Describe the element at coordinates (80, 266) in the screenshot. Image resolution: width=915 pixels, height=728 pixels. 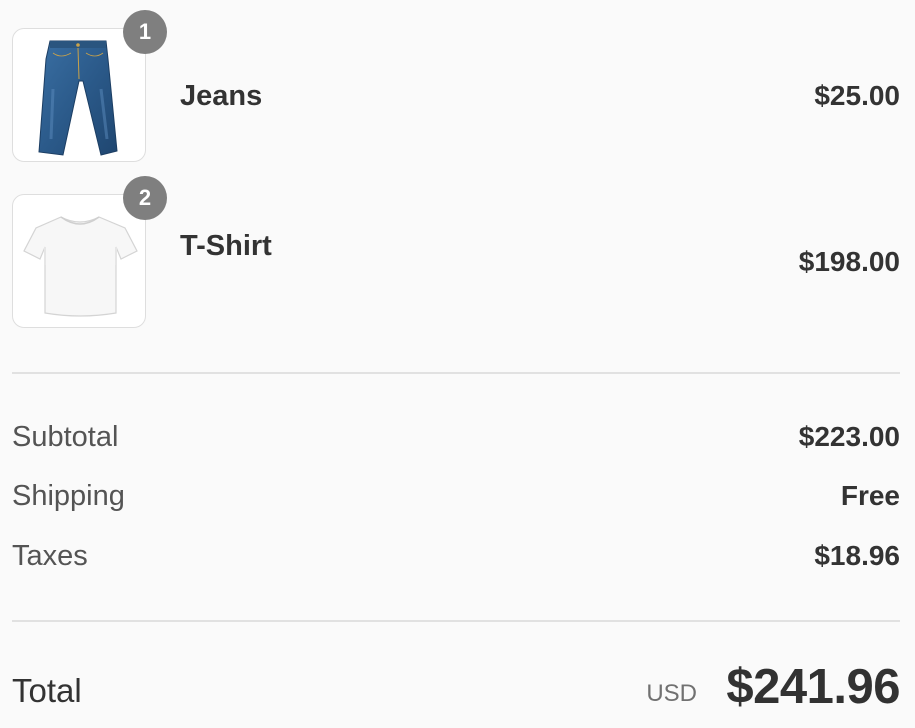
I see `tshirt-image` at that location.